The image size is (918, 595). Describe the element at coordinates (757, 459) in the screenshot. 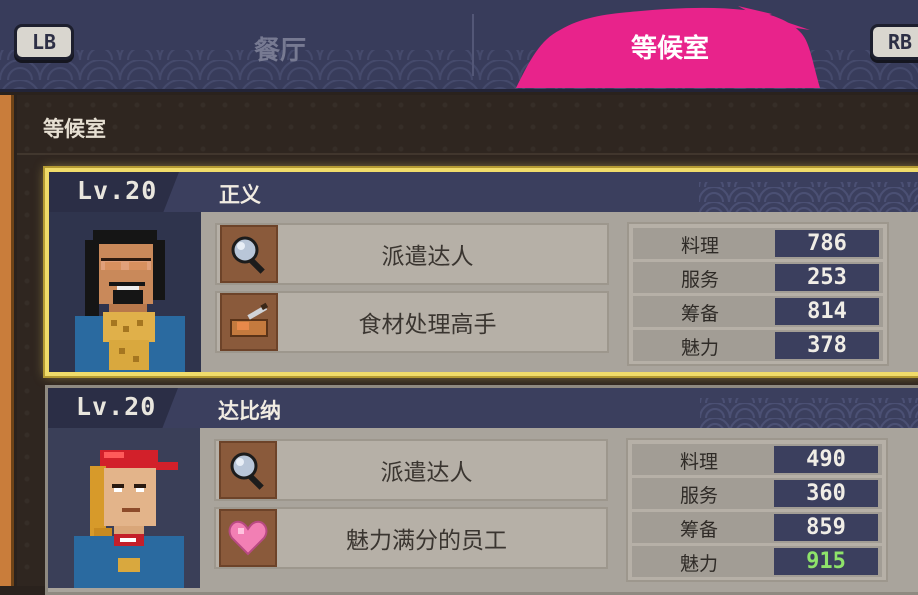

I see `stat-row-cooking: 料理 490` at that location.